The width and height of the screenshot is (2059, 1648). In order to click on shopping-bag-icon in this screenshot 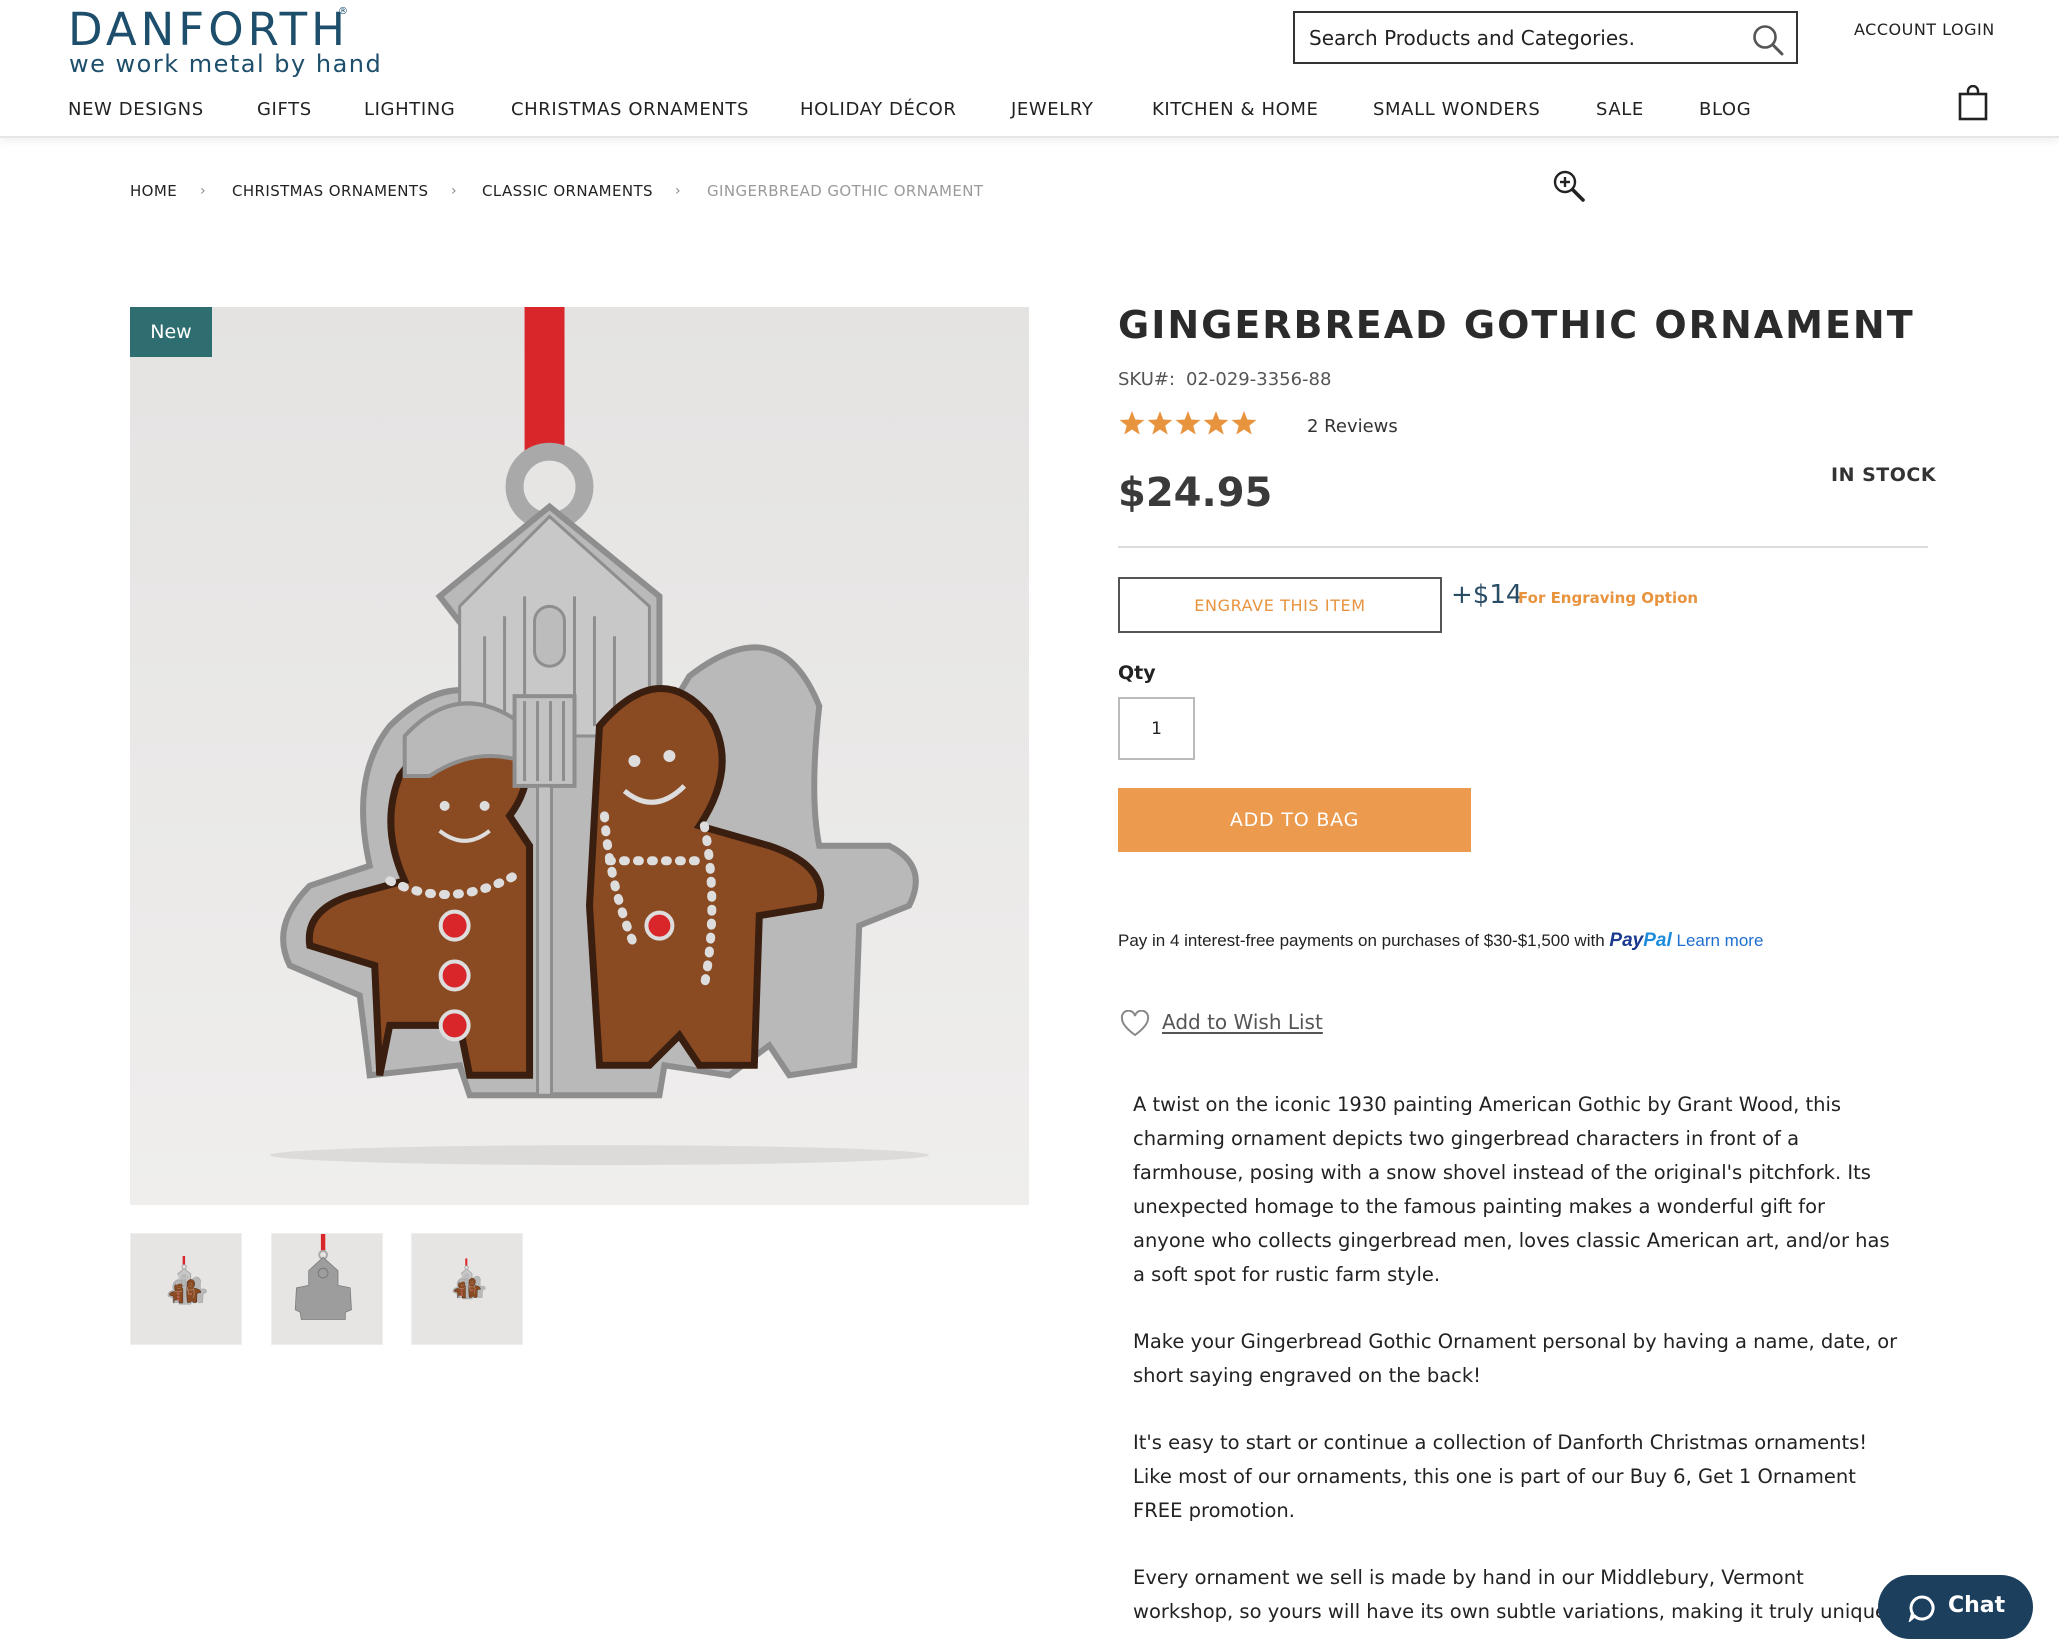, I will do `click(1973, 103)`.